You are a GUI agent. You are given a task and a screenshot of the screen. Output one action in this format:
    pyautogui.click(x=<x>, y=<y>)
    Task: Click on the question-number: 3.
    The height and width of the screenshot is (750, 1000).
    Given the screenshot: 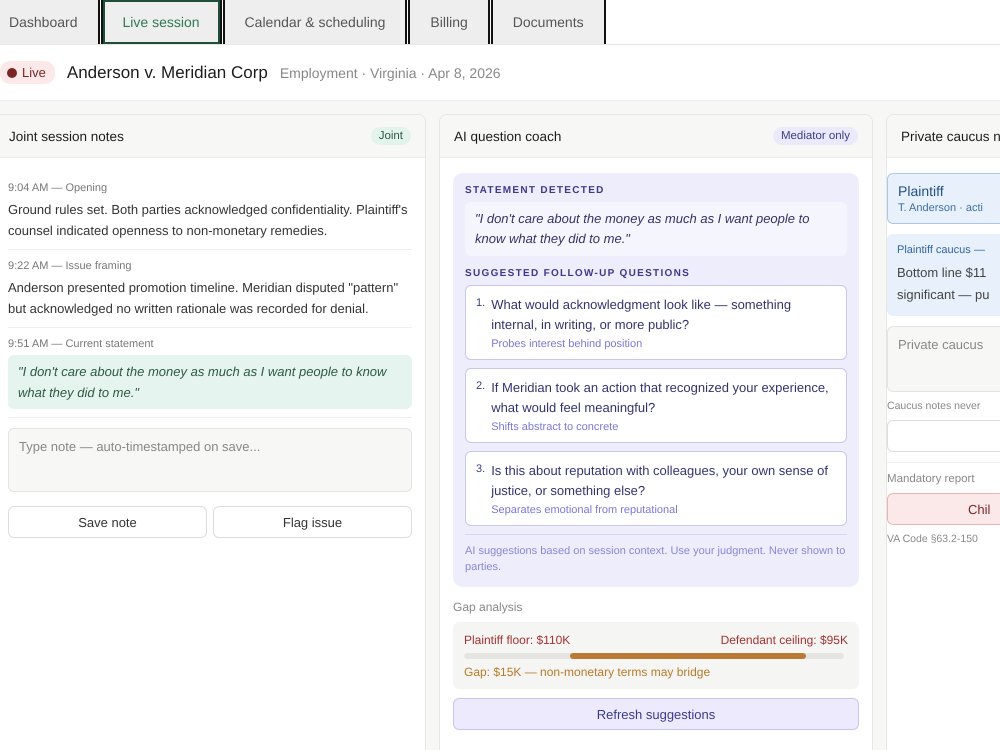 What is the action you would take?
    pyautogui.click(x=481, y=469)
    